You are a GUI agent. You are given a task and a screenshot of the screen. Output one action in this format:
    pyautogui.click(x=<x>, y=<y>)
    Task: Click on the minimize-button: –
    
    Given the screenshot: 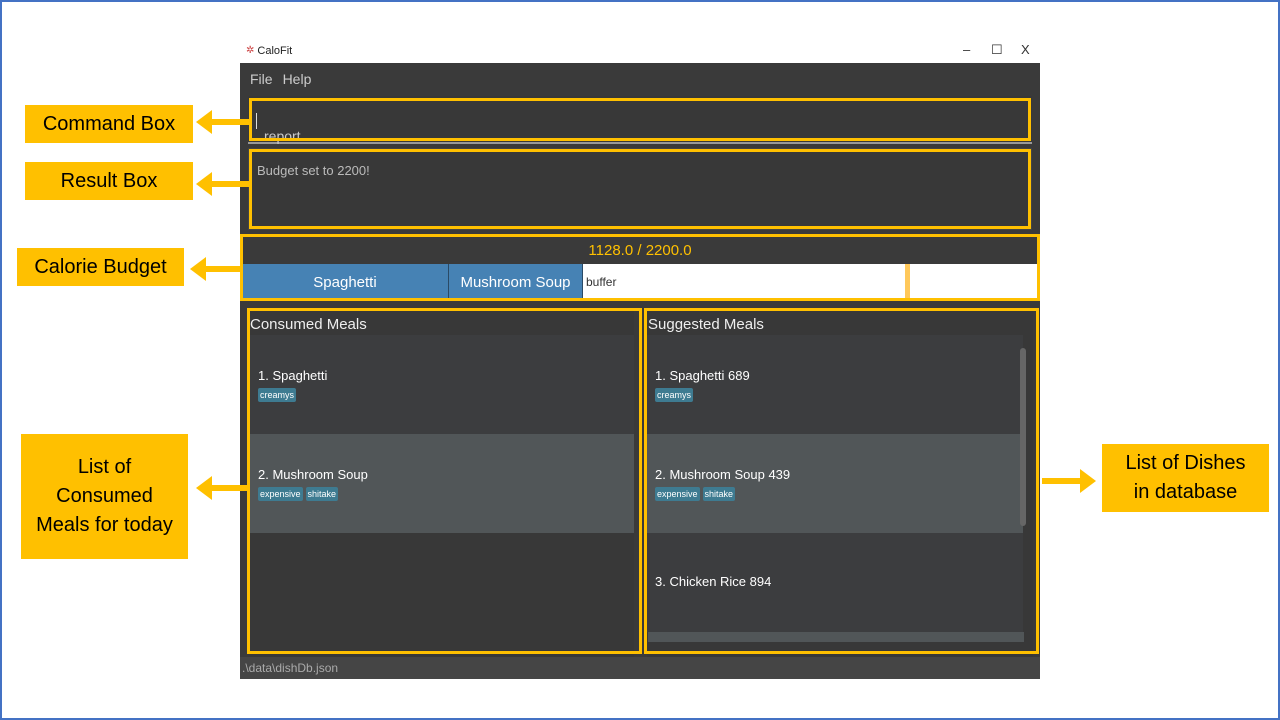 What is the action you would take?
    pyautogui.click(x=966, y=49)
    